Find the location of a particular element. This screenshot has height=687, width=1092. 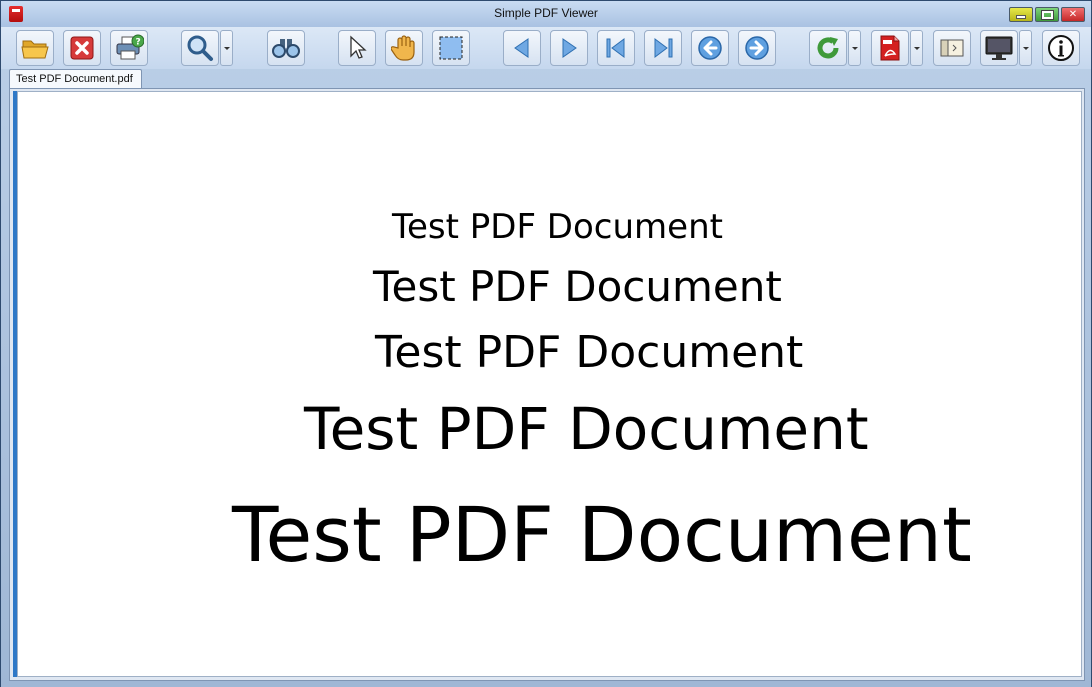

last-page-button is located at coordinates (663, 48).